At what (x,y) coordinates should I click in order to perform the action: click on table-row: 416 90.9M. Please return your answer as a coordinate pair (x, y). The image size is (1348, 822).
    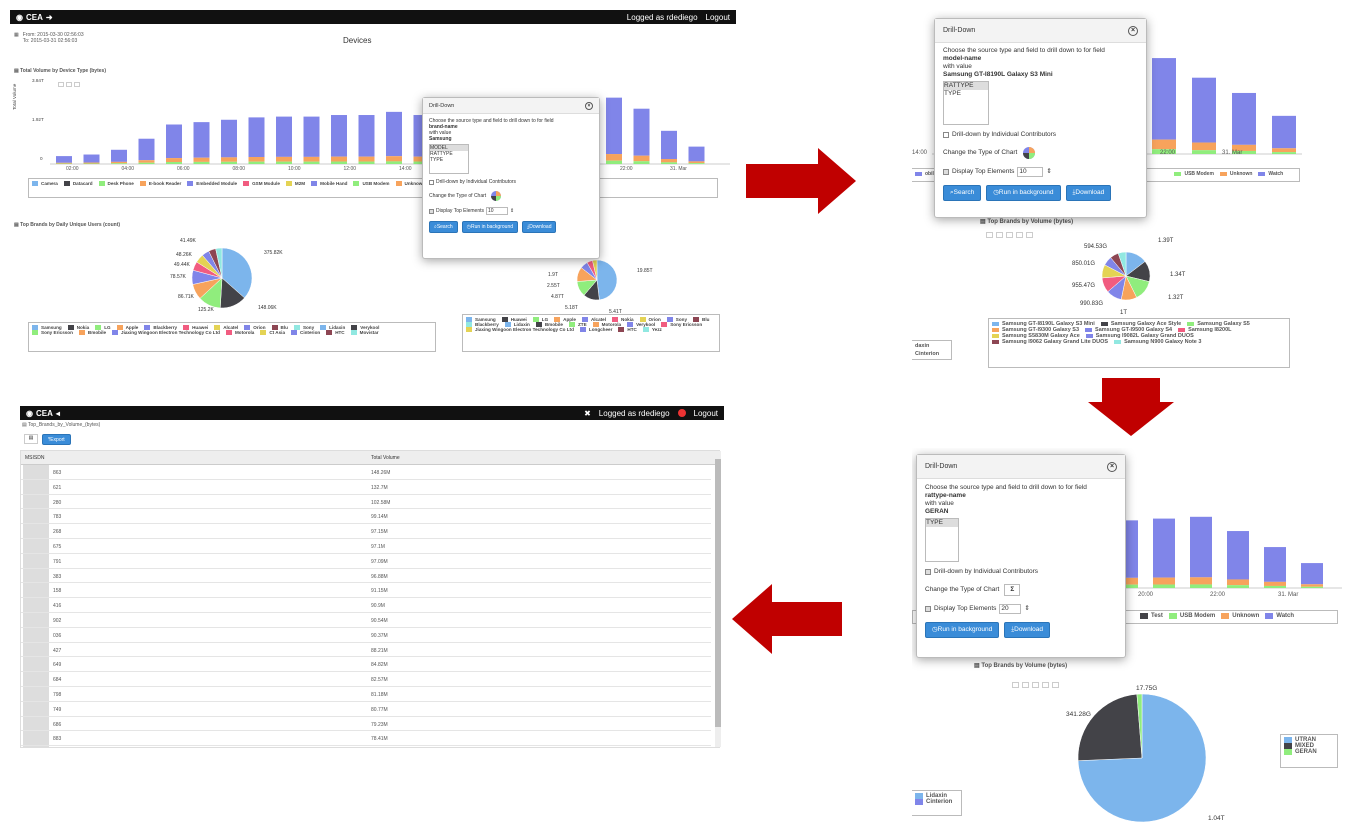
    Looking at the image, I should click on (366, 605).